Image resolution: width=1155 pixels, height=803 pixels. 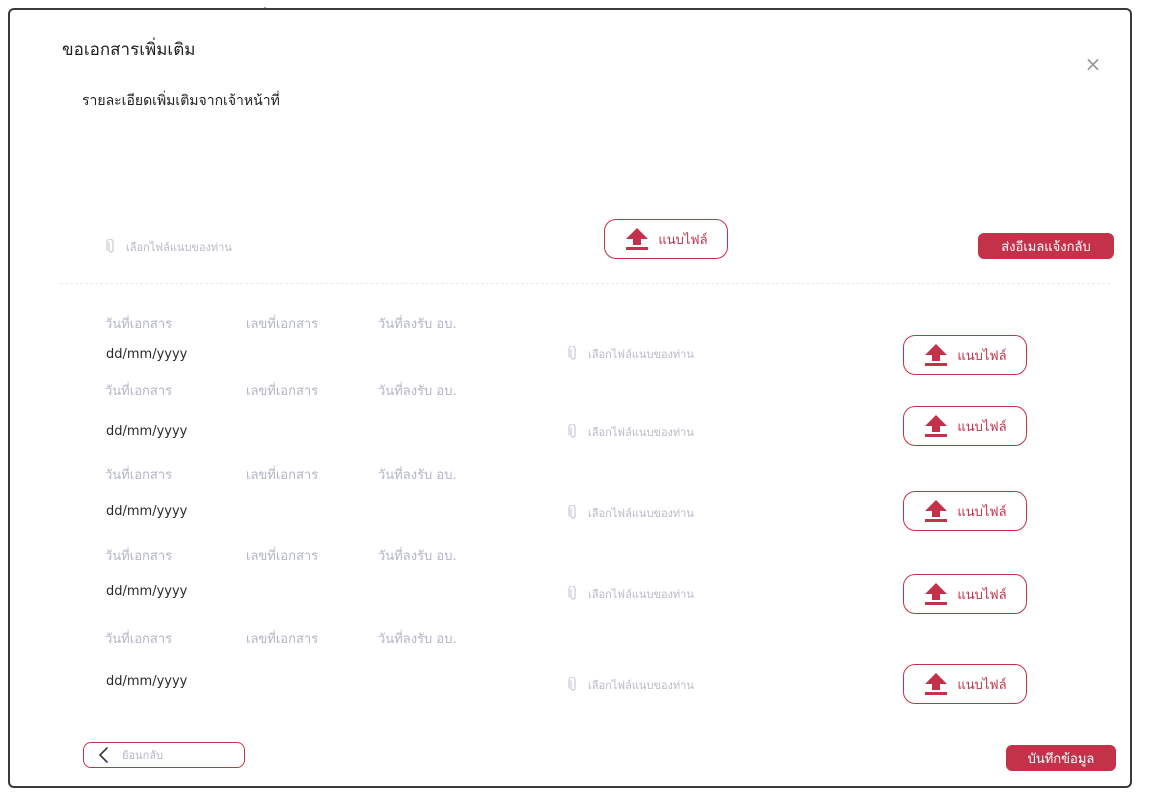 I want to click on section-divider, so click(x=585, y=283).